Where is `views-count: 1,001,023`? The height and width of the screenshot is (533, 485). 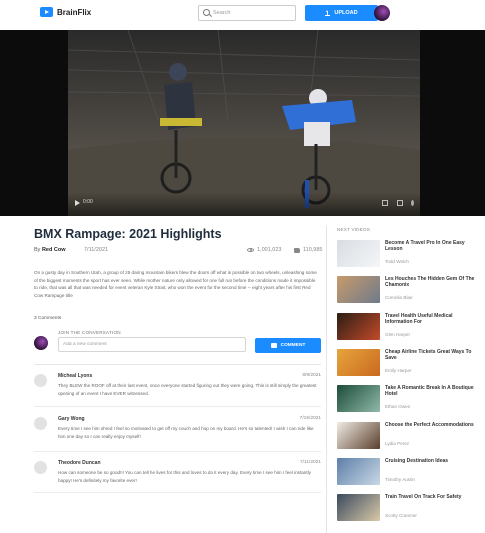
views-count: 1,001,023 is located at coordinates (264, 250).